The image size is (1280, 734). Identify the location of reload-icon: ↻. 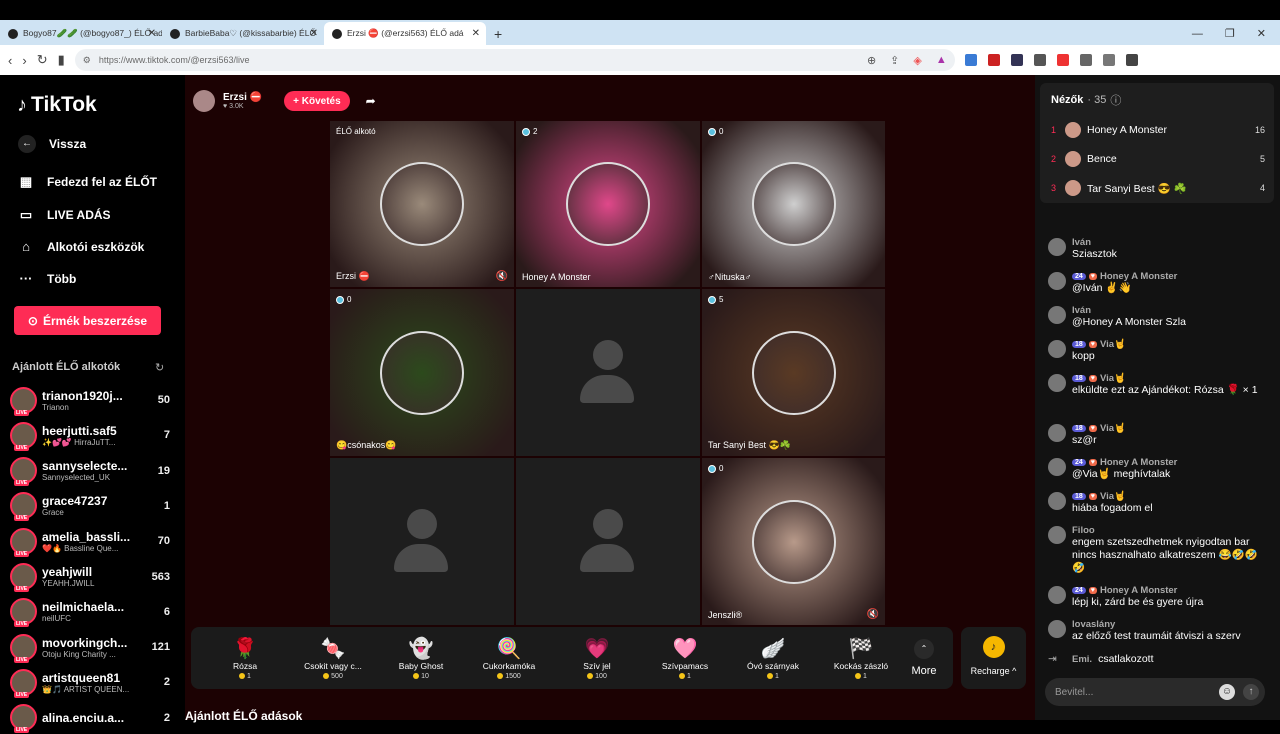
(42, 60).